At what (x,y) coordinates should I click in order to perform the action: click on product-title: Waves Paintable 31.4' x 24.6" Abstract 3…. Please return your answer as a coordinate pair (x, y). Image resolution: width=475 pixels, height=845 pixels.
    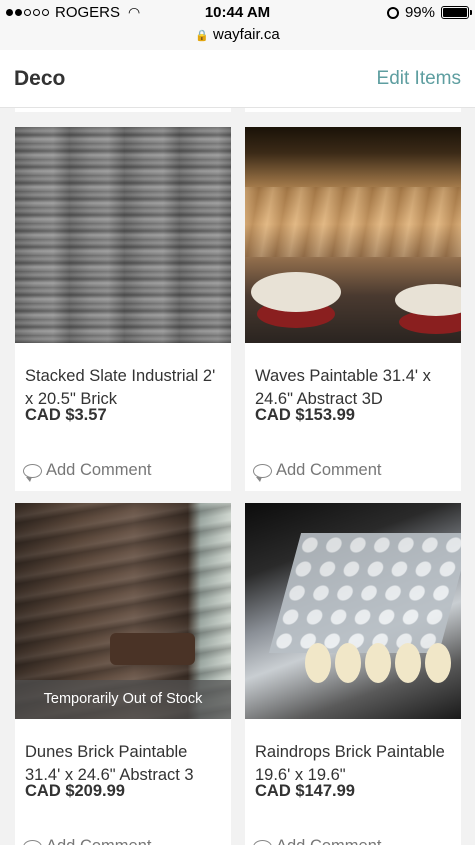
    Looking at the image, I should click on (353, 385).